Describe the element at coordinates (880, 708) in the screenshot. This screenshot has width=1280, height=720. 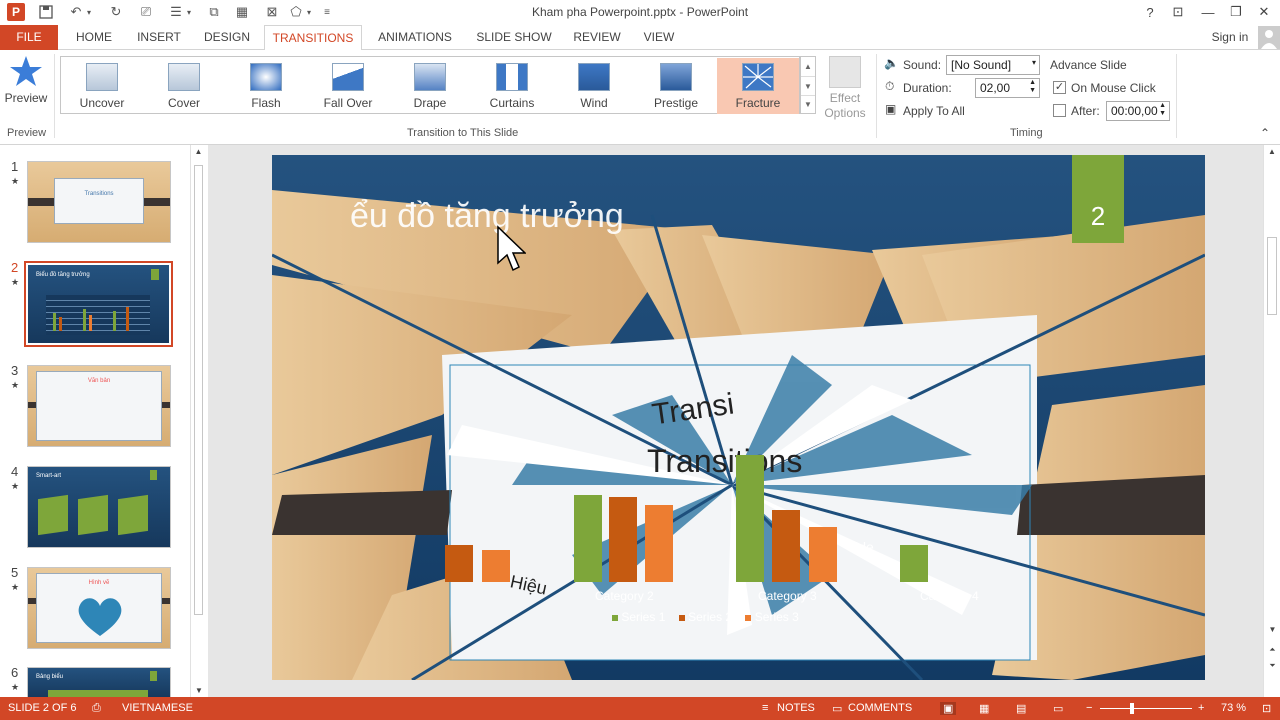
I see `comments-button: COMMENTS` at that location.